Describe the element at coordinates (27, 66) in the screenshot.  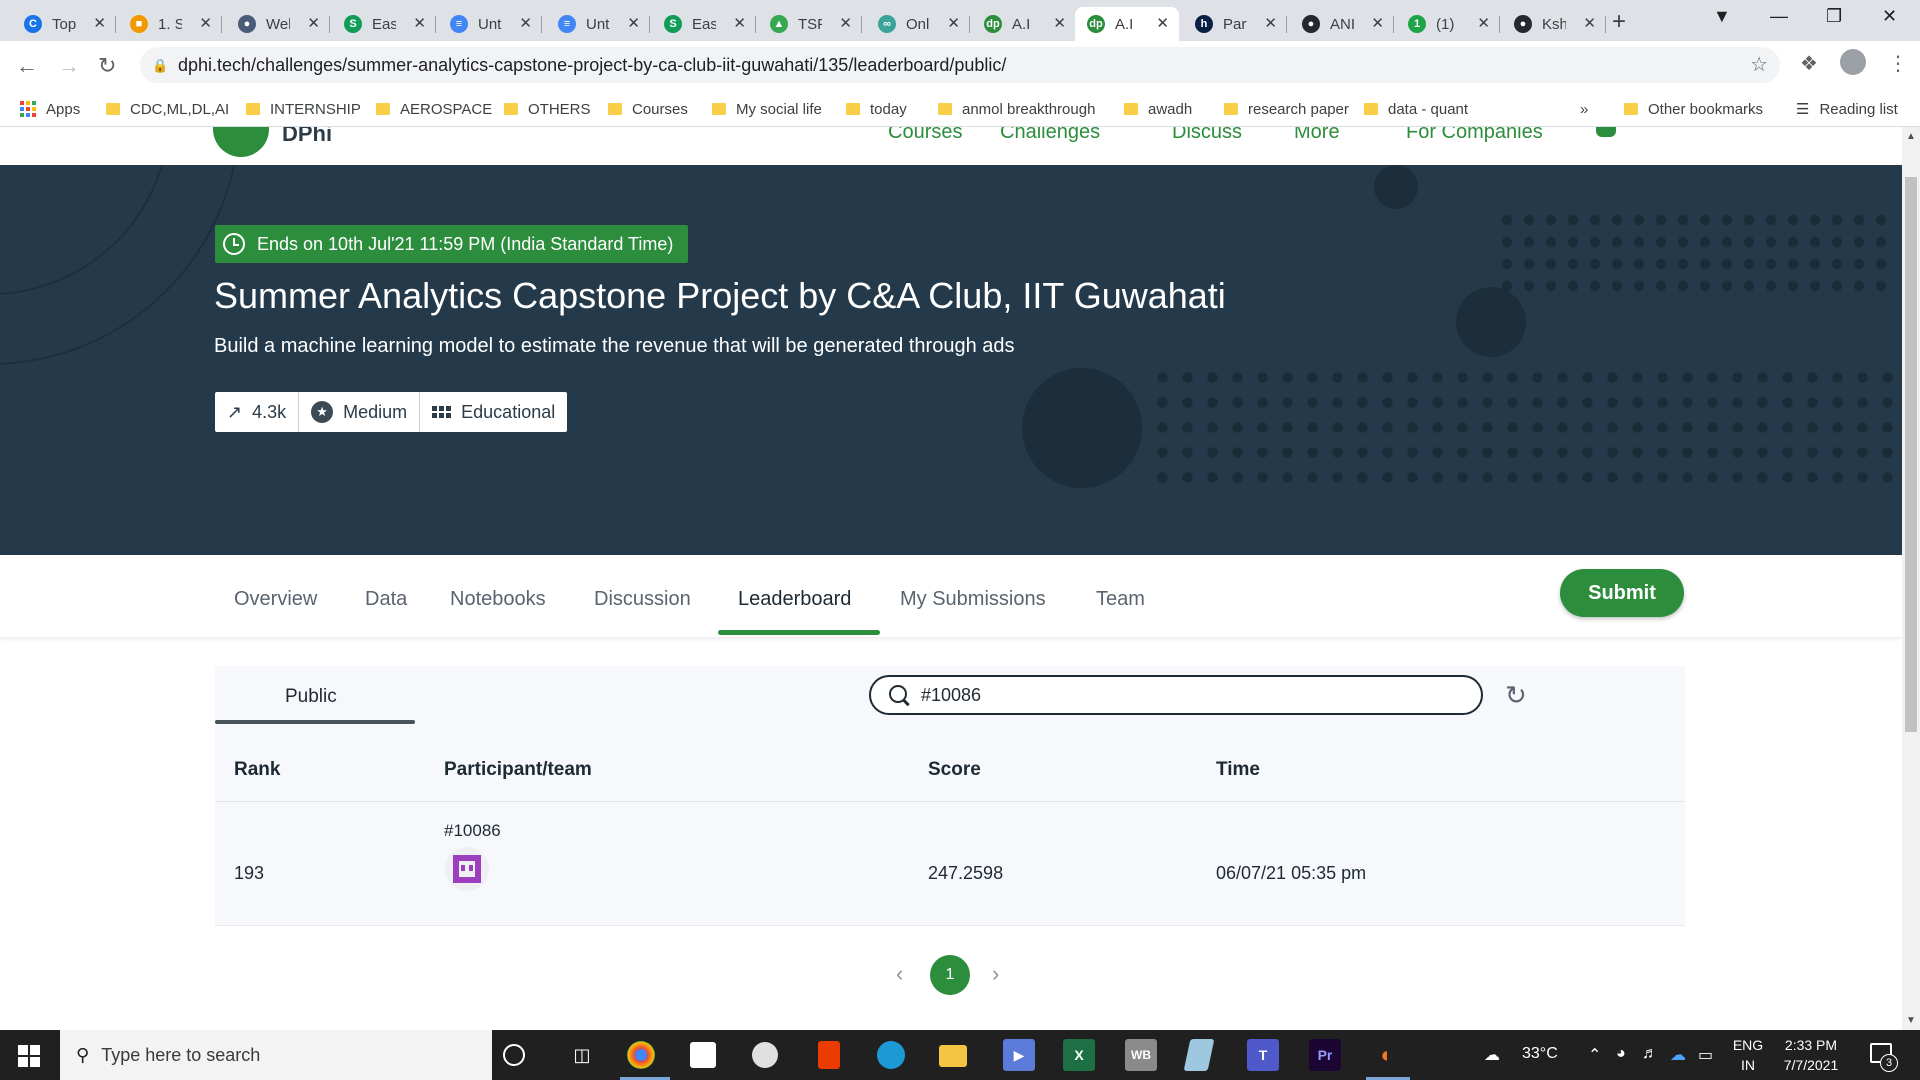
I see `back-icon: ←` at that location.